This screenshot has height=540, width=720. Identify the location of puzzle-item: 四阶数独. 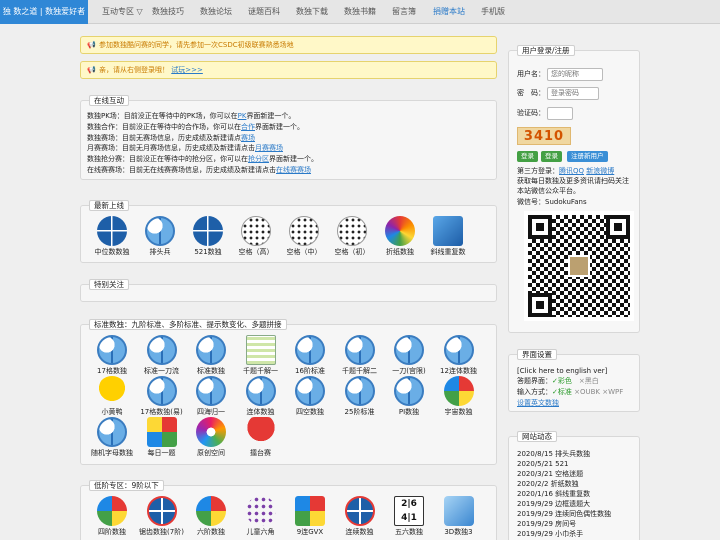
(112, 516).